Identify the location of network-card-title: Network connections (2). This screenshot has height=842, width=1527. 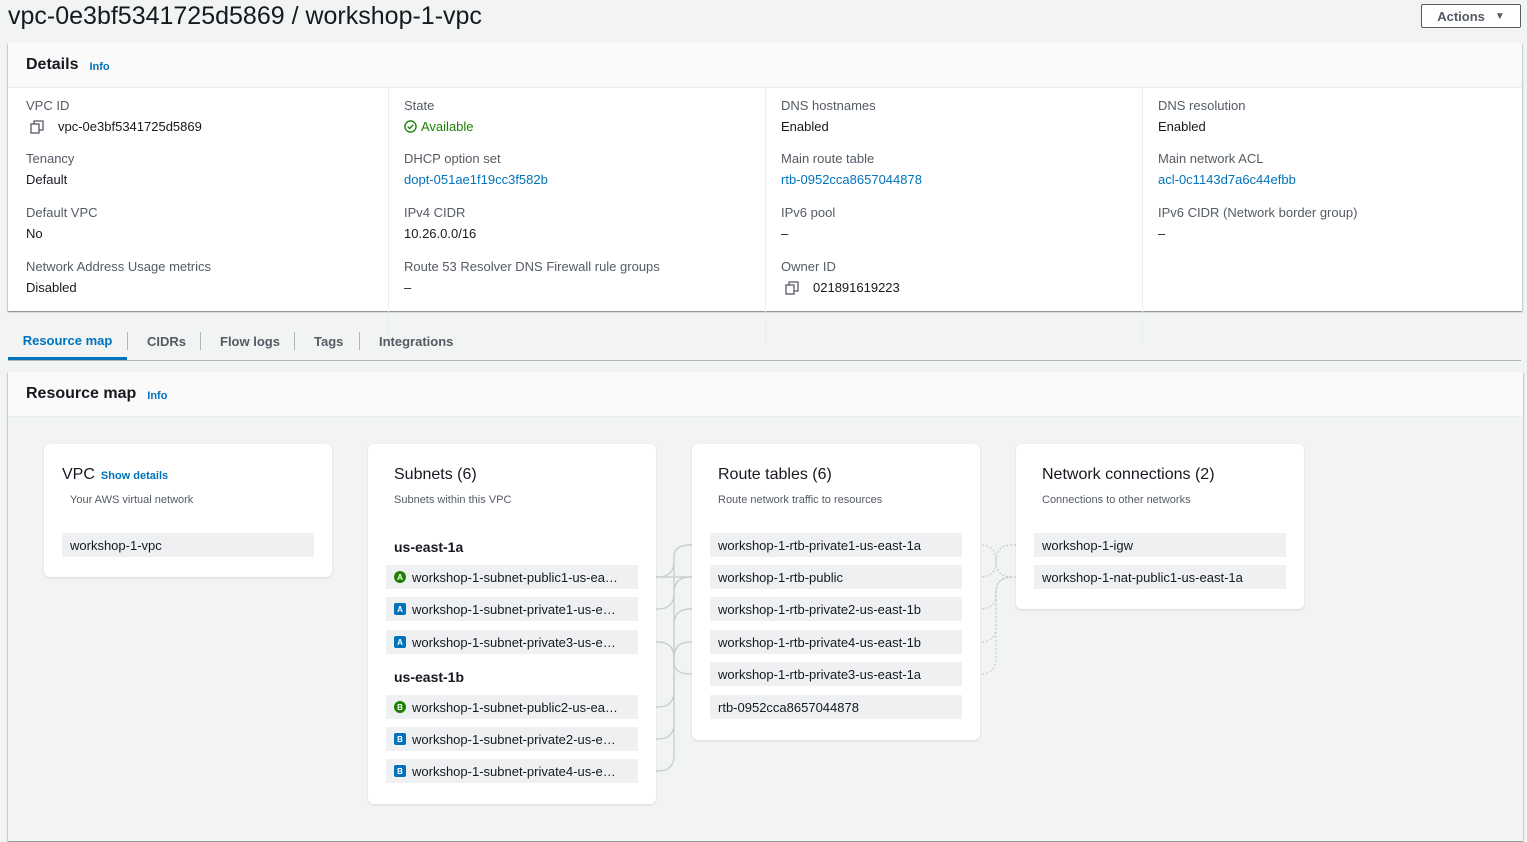
(1128, 474).